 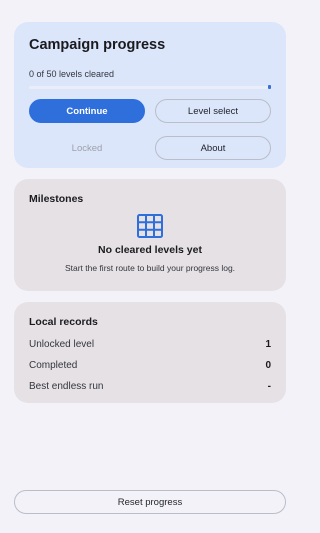 What do you see at coordinates (150, 226) in the screenshot?
I see `grid-icon` at bounding box center [150, 226].